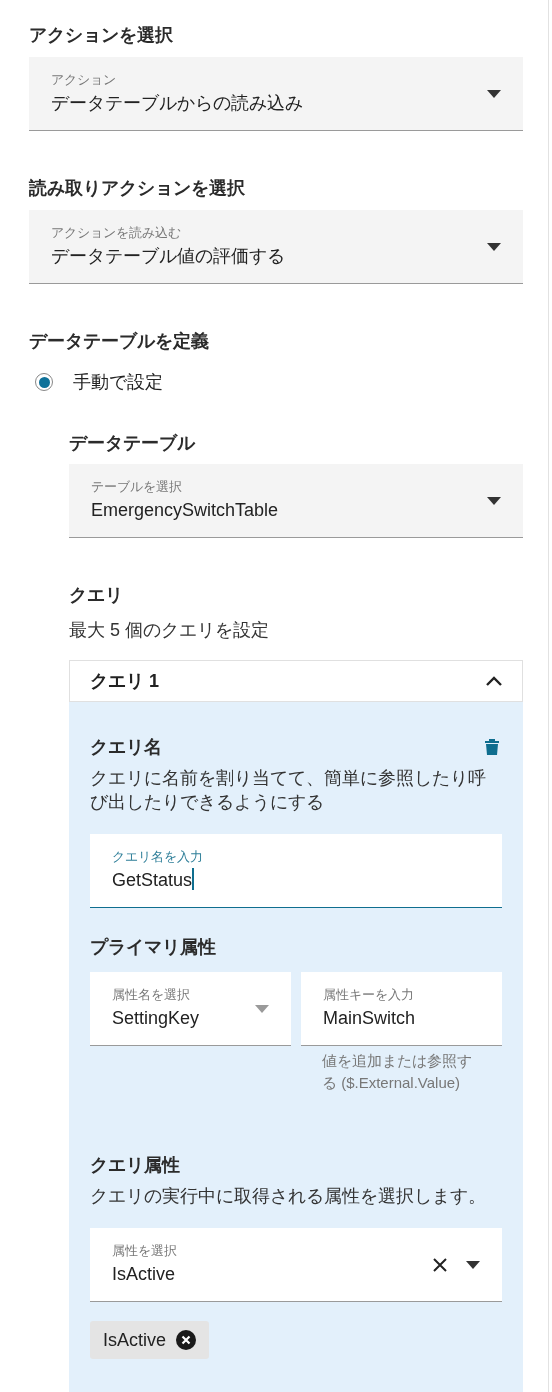  What do you see at coordinates (492, 747) in the screenshot?
I see `trash-icon` at bounding box center [492, 747].